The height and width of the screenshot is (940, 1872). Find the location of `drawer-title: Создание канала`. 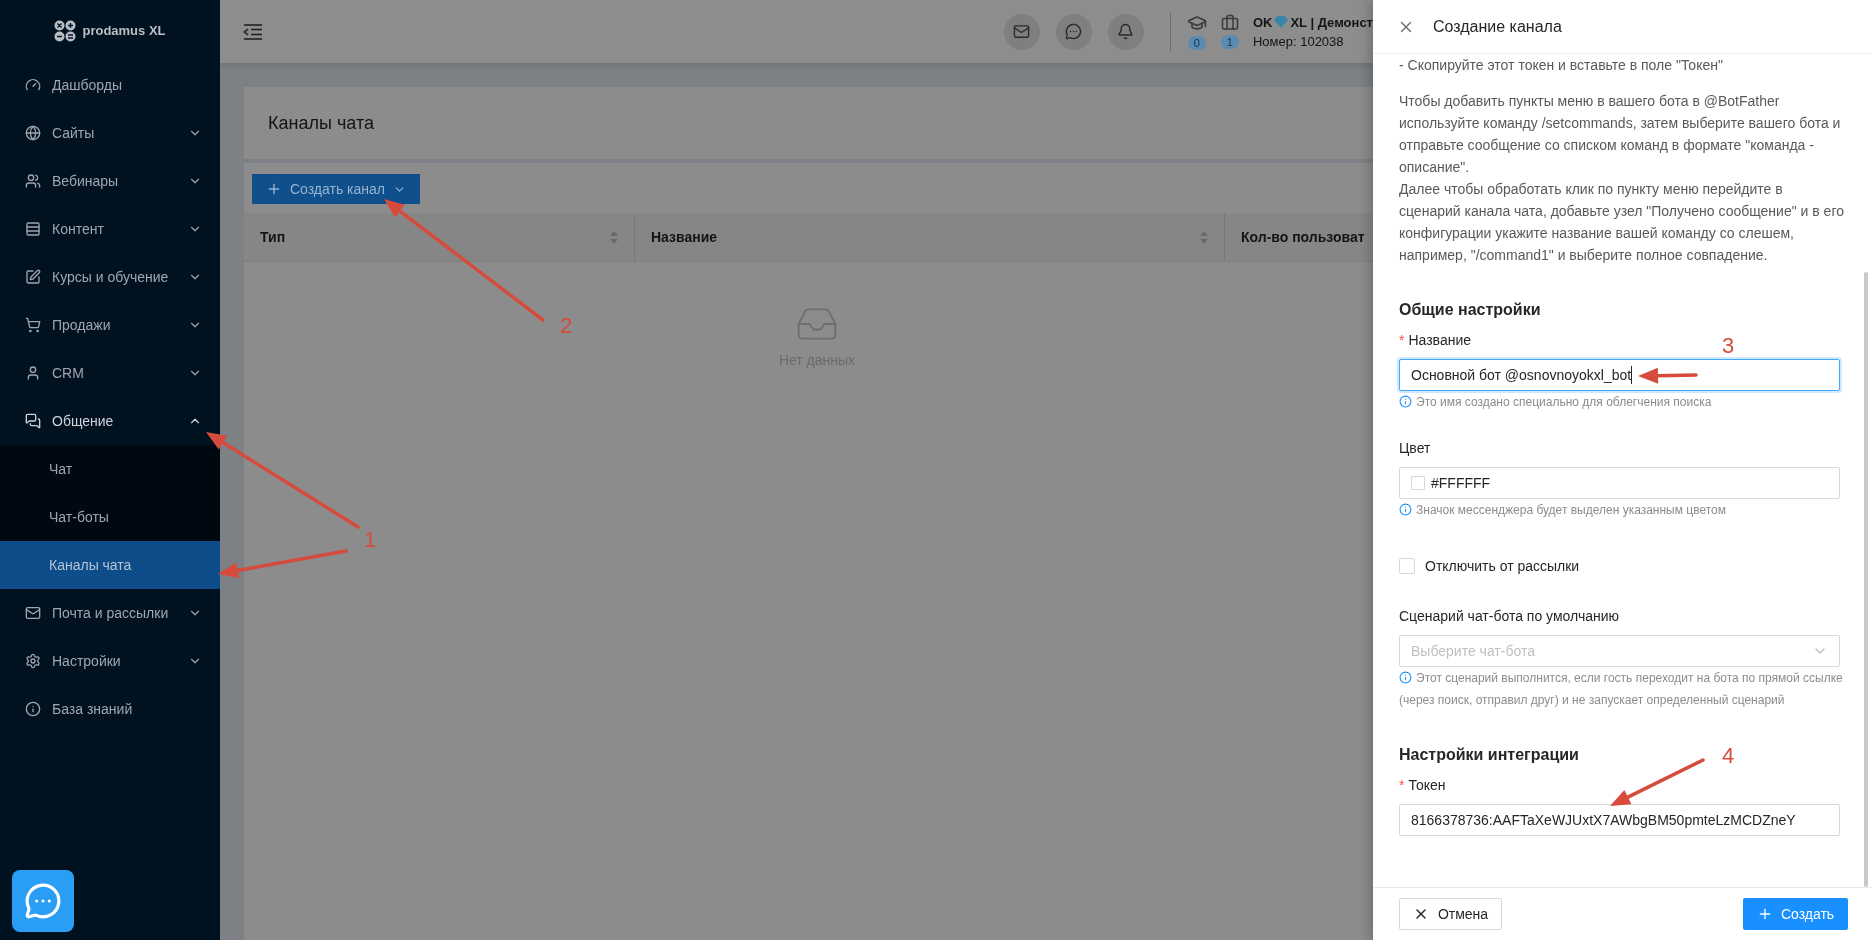

drawer-title: Создание канала is located at coordinates (1497, 26).